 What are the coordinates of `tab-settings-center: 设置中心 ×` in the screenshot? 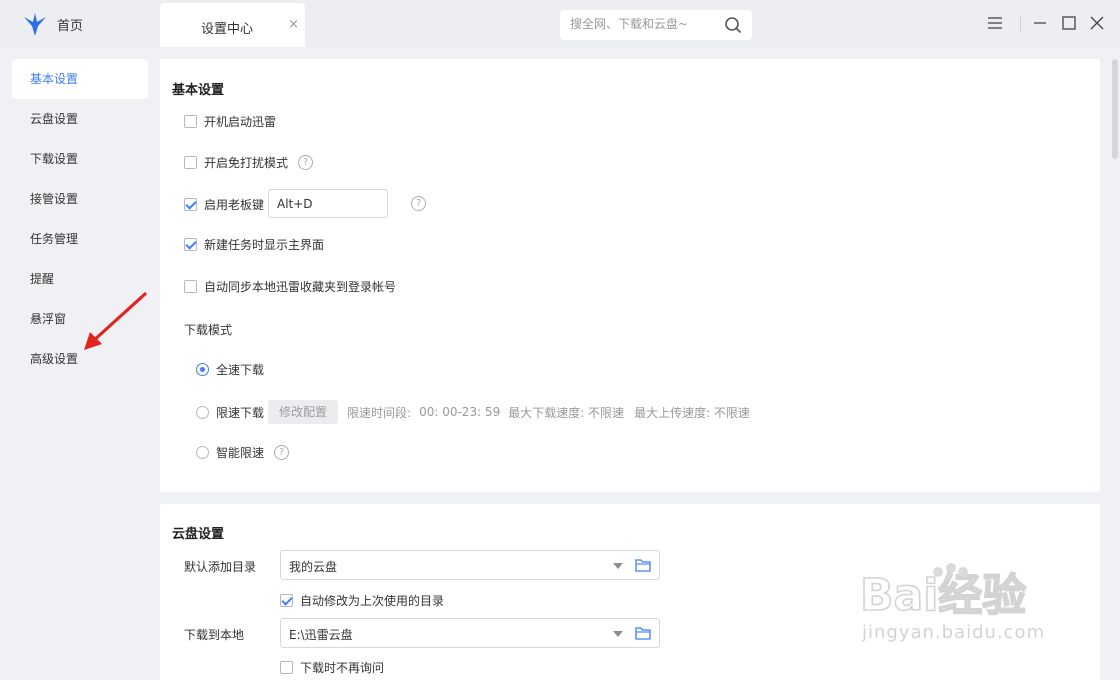 It's located at (232, 25).